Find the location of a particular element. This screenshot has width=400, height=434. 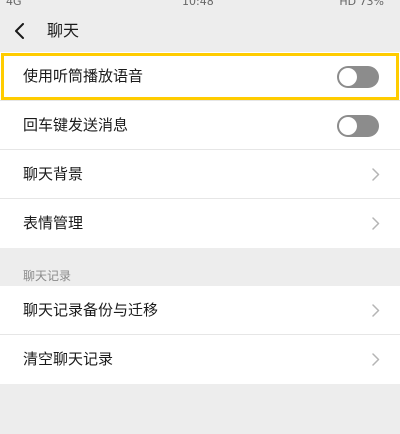

status-bar: 4G 10:48 HD 73% is located at coordinates (200, 5).